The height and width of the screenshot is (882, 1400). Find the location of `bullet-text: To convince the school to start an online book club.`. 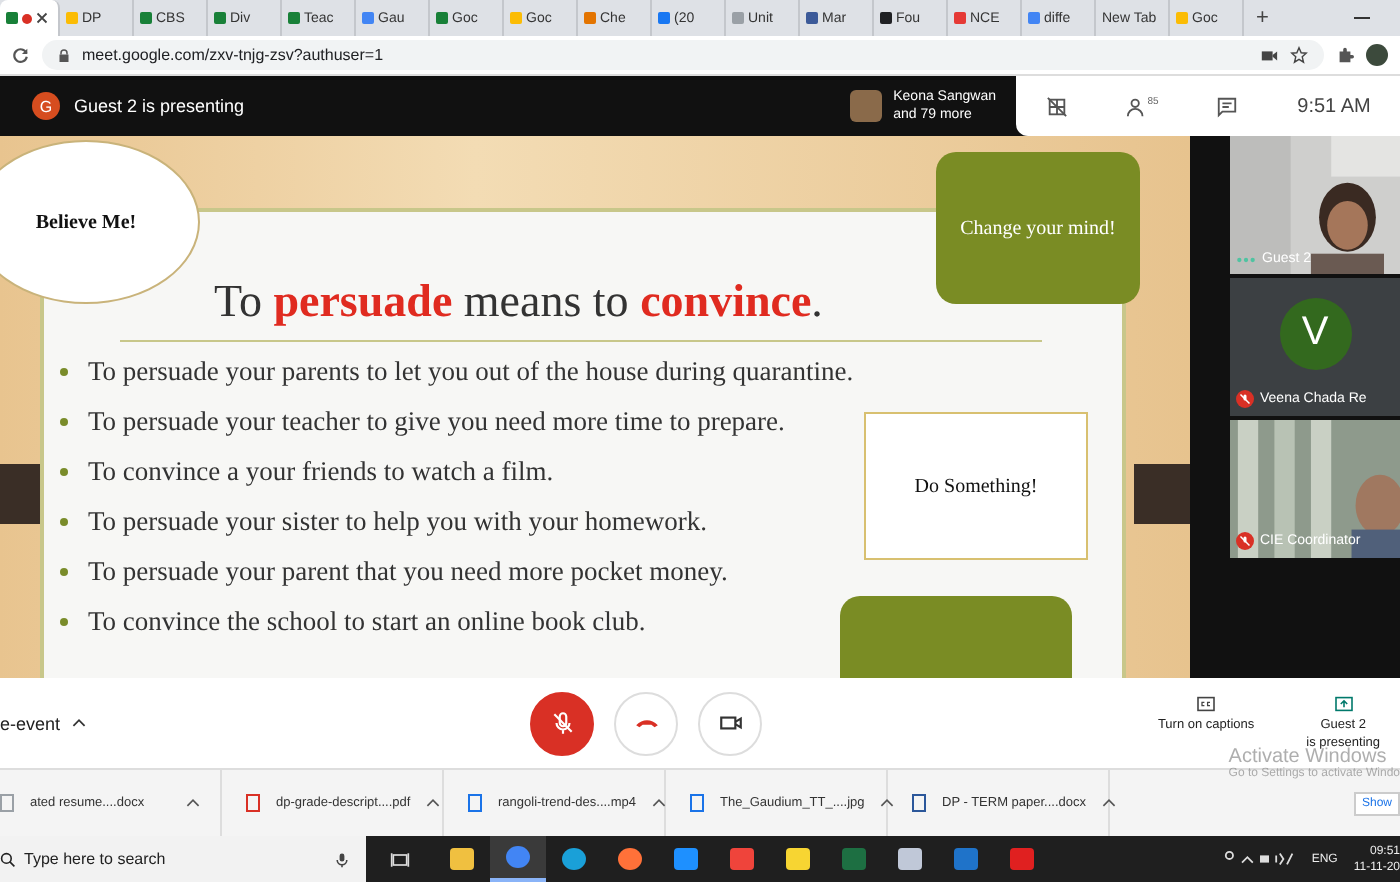

bullet-text: To convince the school to start an online book club. is located at coordinates (367, 621).